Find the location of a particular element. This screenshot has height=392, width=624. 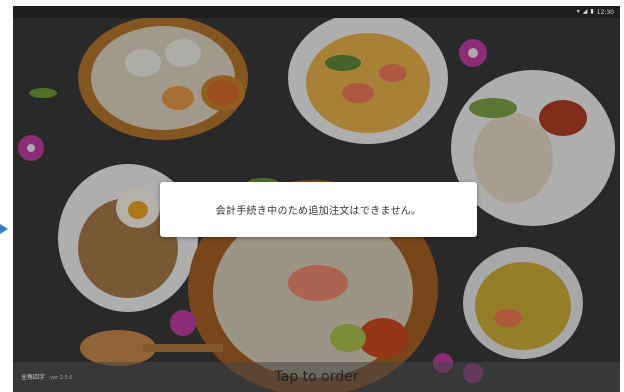

tap-to-order-bar: 全角四字 ver 2.5.0 Tap to order is located at coordinates (316, 377).